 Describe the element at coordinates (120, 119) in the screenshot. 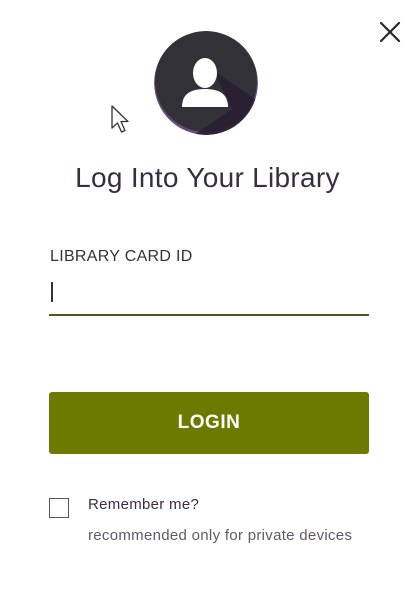

I see `mouse-cursor-icon` at that location.